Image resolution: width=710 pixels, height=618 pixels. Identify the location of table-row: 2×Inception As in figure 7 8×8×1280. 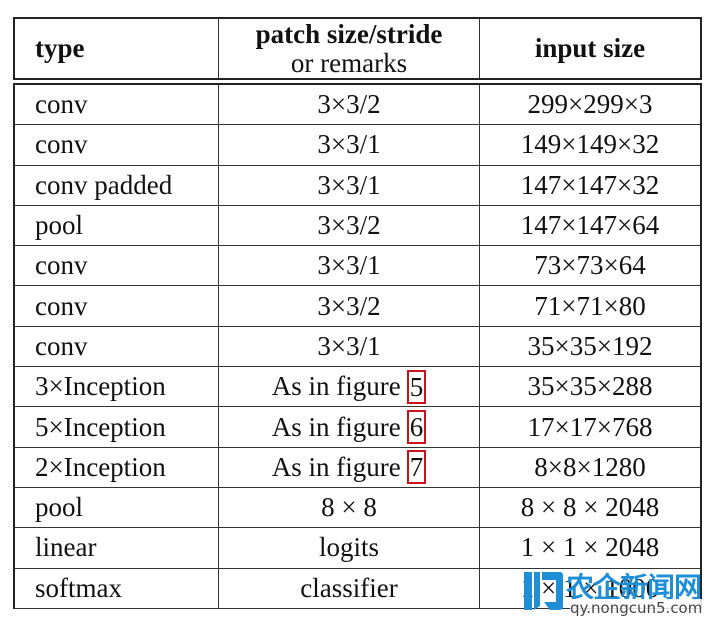
(357, 467).